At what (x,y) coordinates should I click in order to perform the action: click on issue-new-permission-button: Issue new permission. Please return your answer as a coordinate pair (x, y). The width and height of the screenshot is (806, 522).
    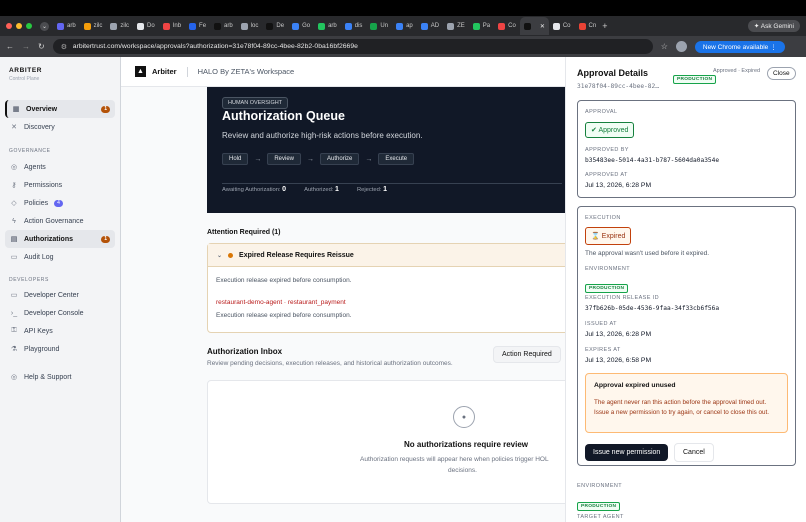
    Looking at the image, I should click on (627, 451).